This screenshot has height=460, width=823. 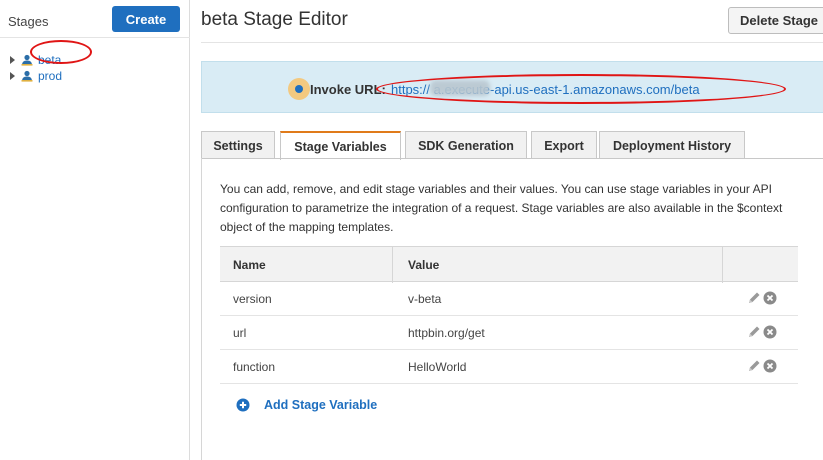 I want to click on stage-item-prod: prod, so click(x=36, y=76).